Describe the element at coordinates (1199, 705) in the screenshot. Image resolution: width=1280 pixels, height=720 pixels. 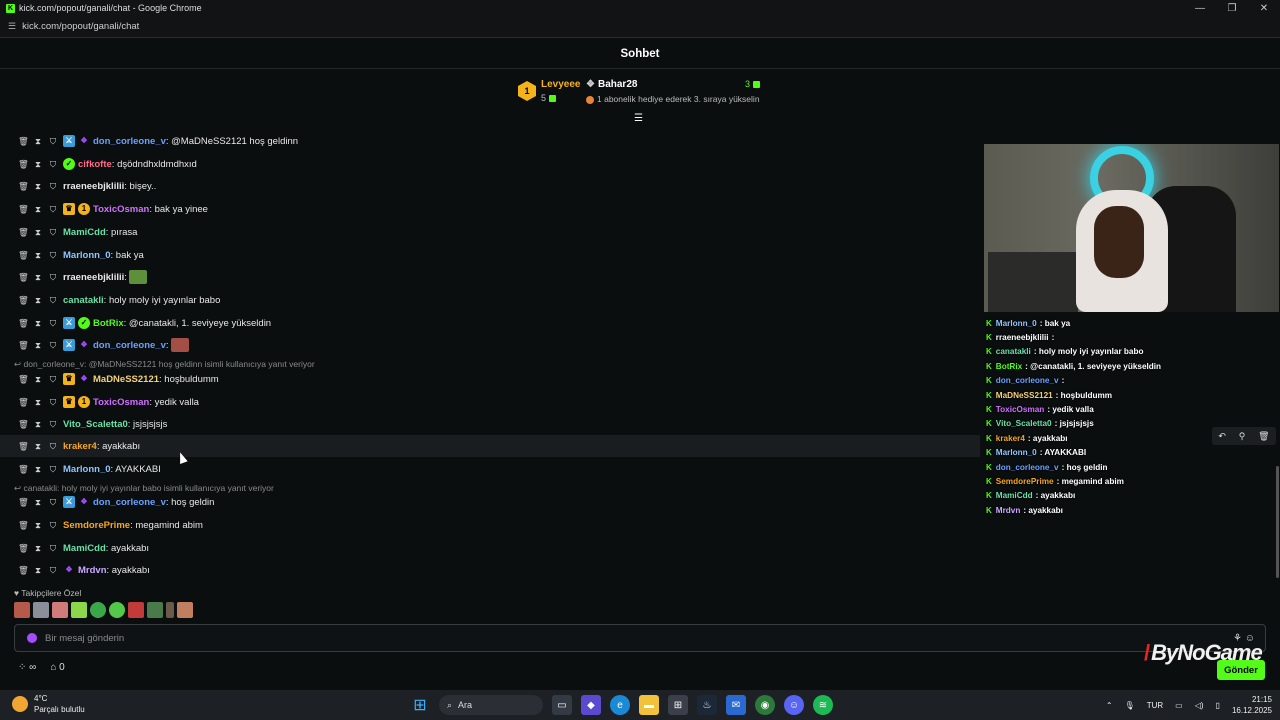
I see `volume-icon: ◁)` at that location.